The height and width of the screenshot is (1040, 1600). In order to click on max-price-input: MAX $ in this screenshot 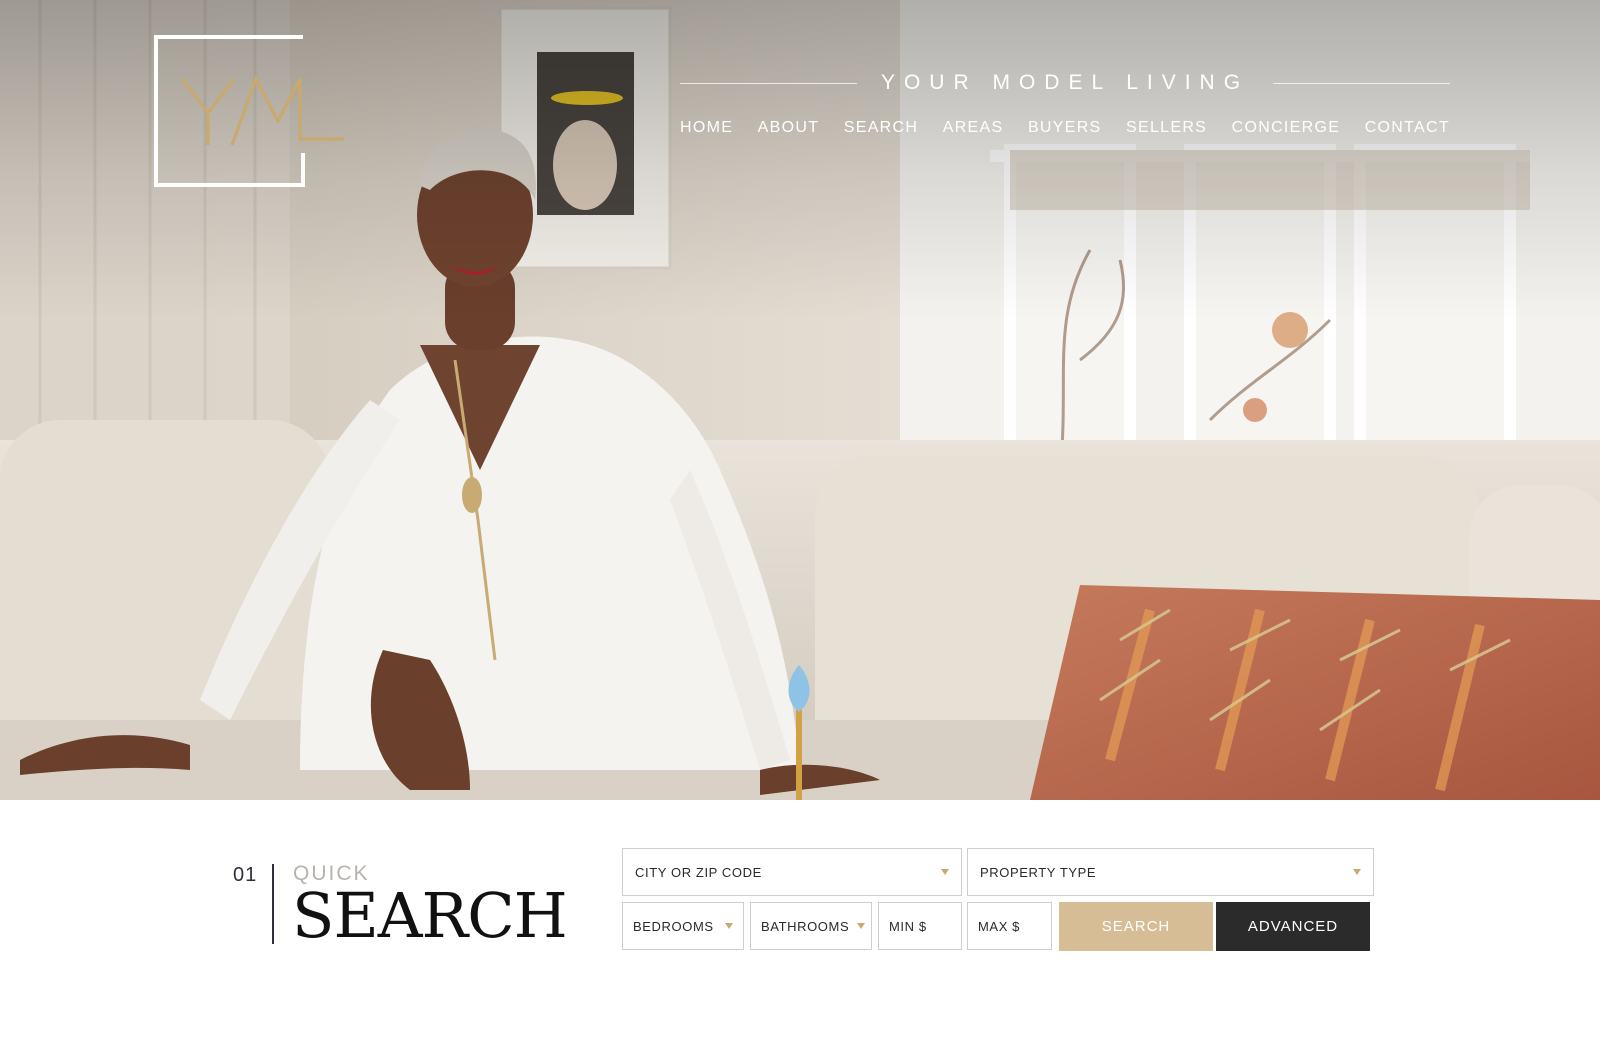, I will do `click(1009, 926)`.